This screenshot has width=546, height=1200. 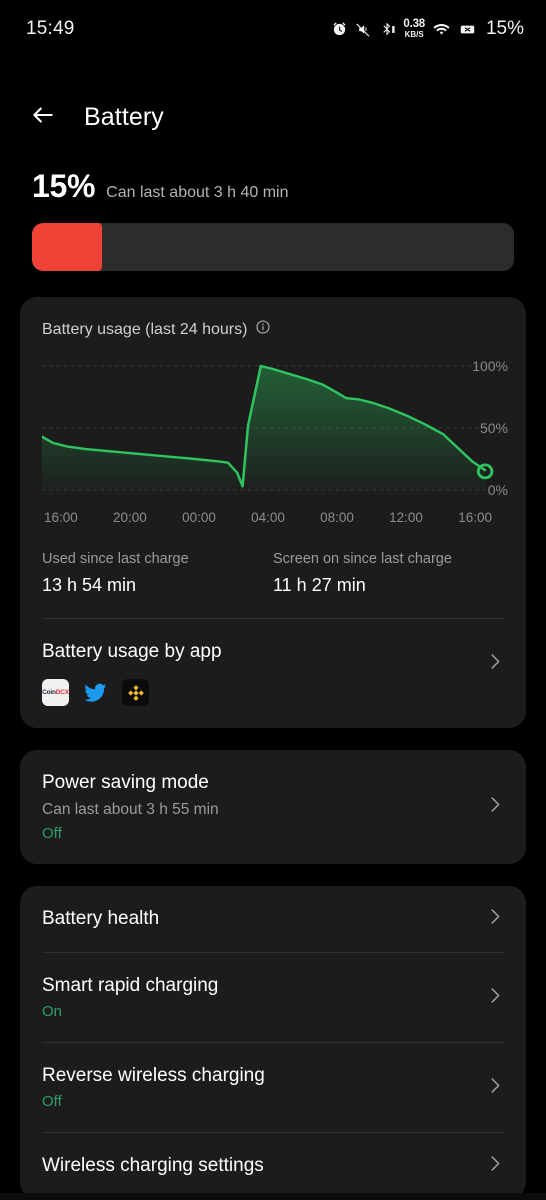 What do you see at coordinates (199, 517) in the screenshot?
I see `chart-x-tick: 00:00` at bounding box center [199, 517].